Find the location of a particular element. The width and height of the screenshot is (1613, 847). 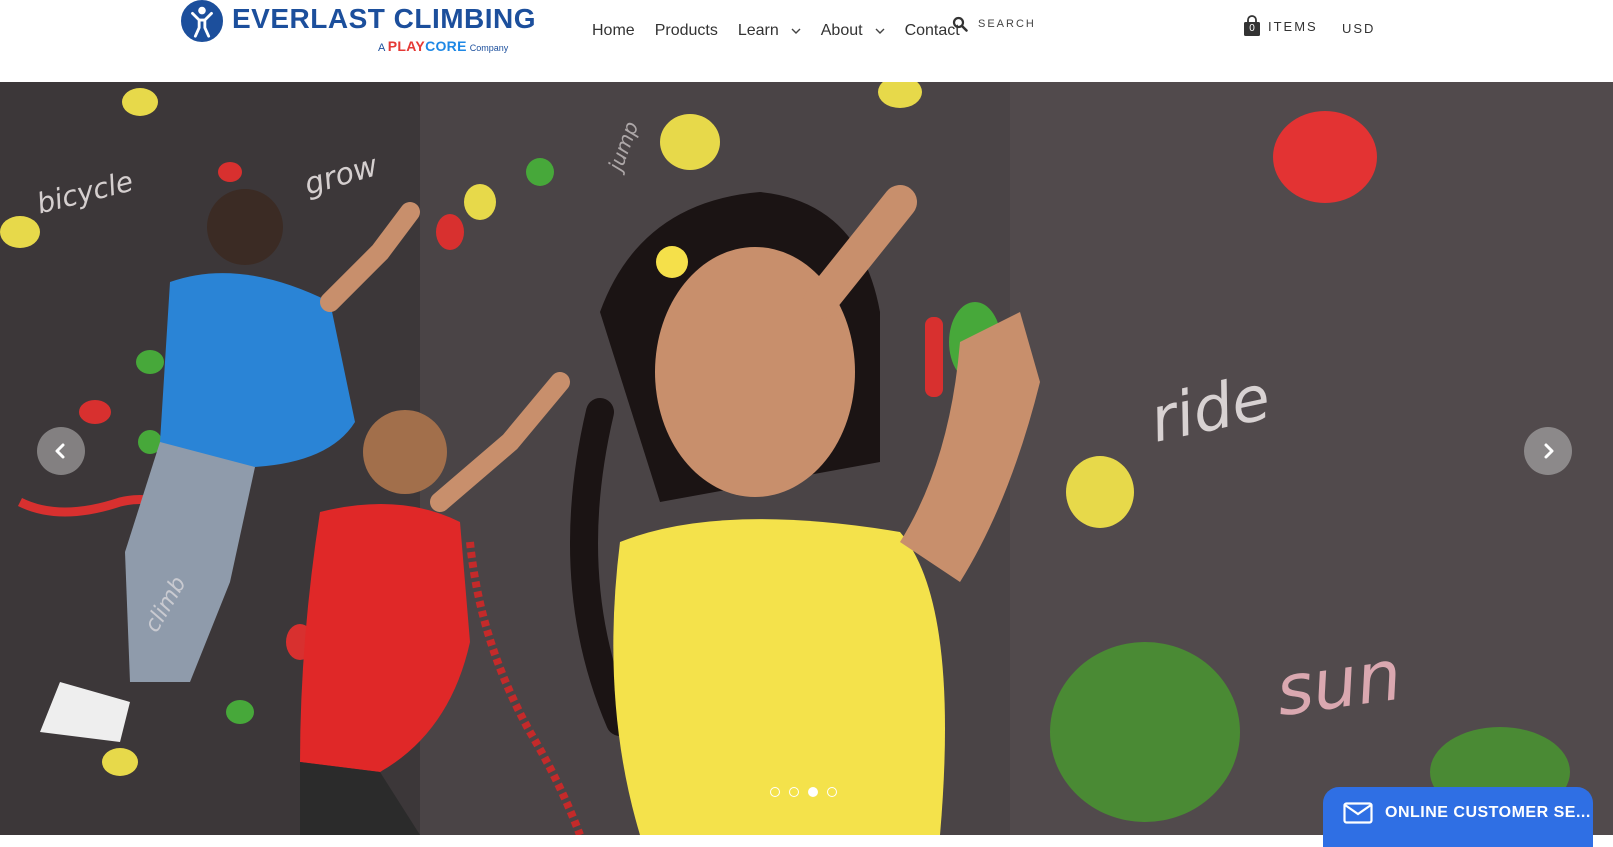

main-nav: Home Products Learn About Contact is located at coordinates (786, 31).